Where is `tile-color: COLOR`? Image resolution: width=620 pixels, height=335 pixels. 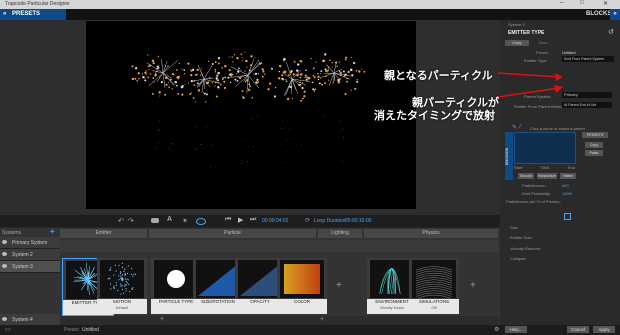
tile-color: COLOR is located at coordinates (302, 286).